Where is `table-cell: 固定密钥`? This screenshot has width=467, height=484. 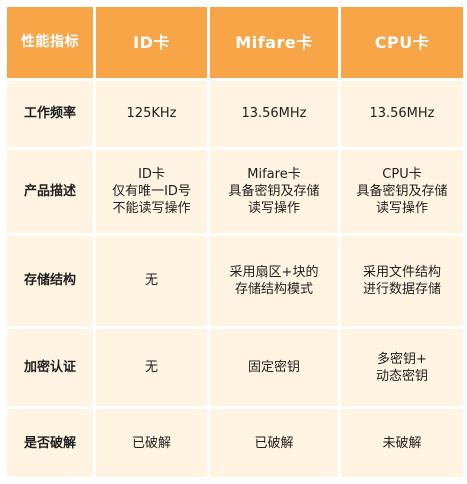 table-cell: 固定密钥 is located at coordinates (274, 367).